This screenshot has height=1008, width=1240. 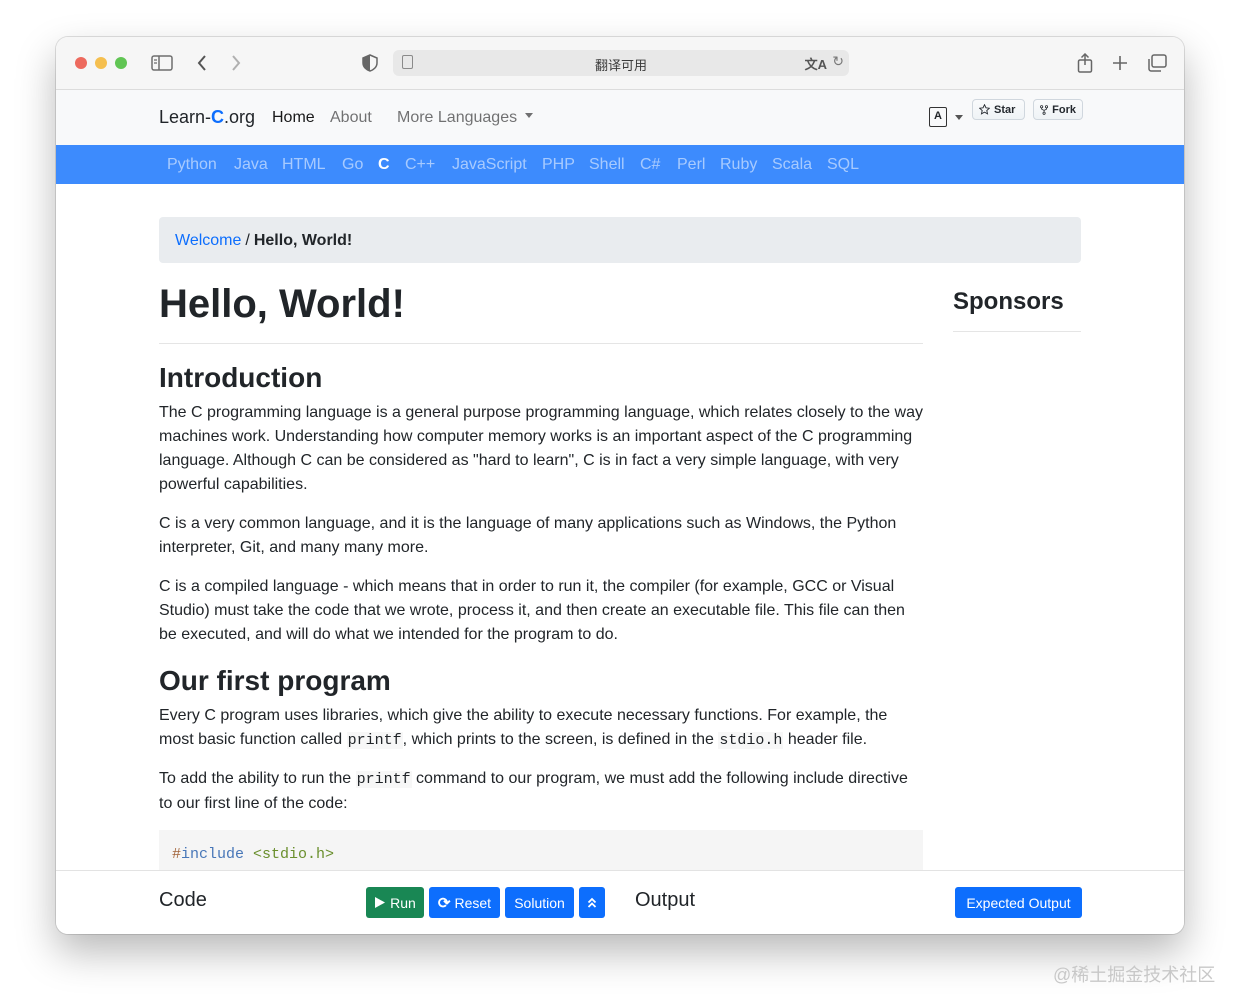 What do you see at coordinates (380, 902) in the screenshot?
I see `play-icon` at bounding box center [380, 902].